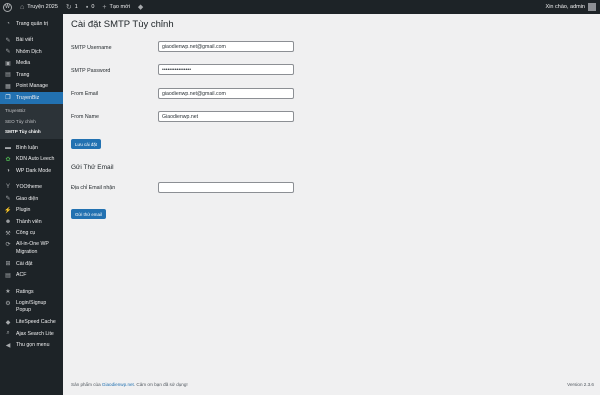 The height and width of the screenshot is (395, 600). Describe the element at coordinates (8, 221) in the screenshot. I see `users-icon: ☻` at that location.